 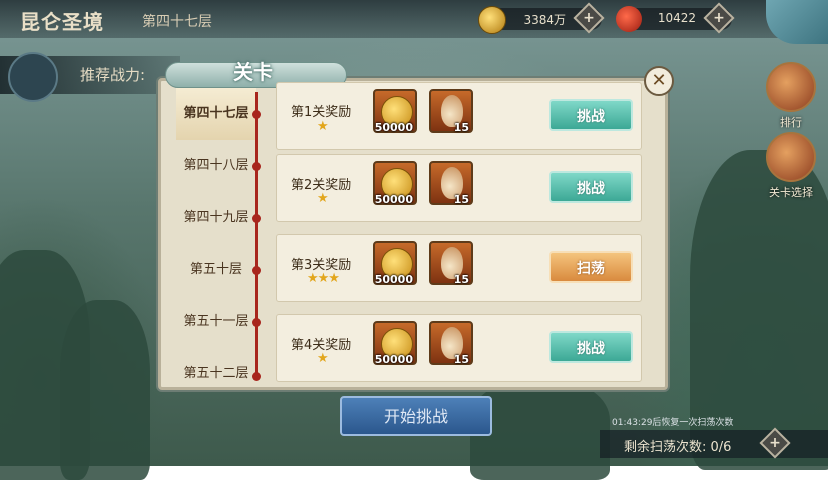 What do you see at coordinates (216, 322) in the screenshot?
I see `level-item-51: 第五十一层` at bounding box center [216, 322].